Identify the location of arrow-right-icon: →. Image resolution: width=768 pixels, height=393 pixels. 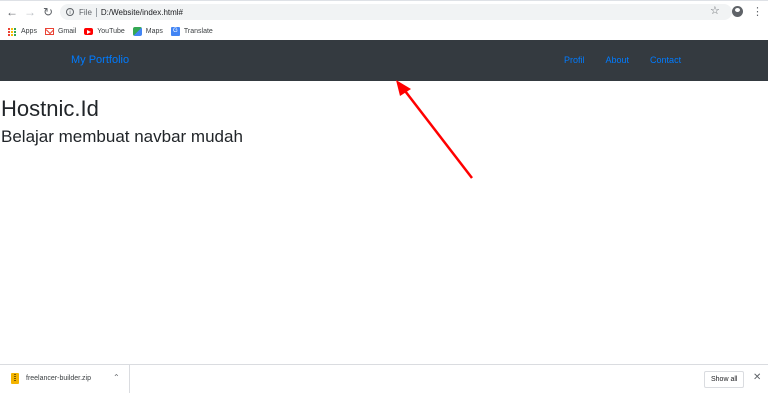
(30, 12).